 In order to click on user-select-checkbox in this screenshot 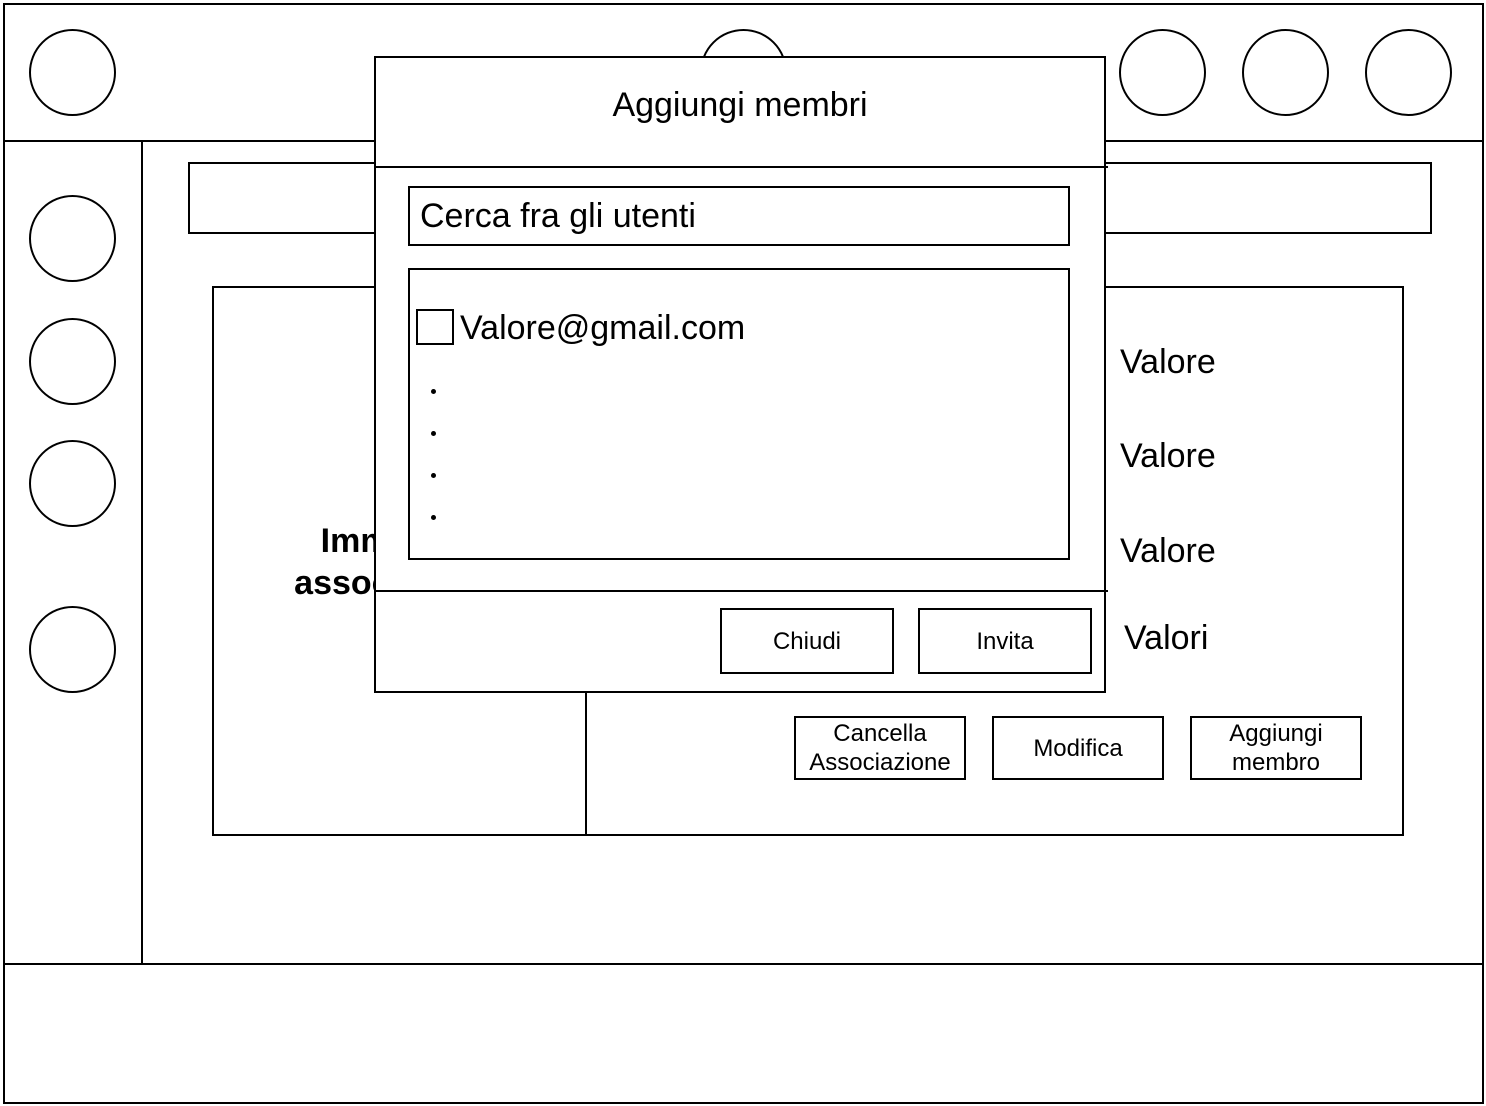, I will do `click(435, 327)`.